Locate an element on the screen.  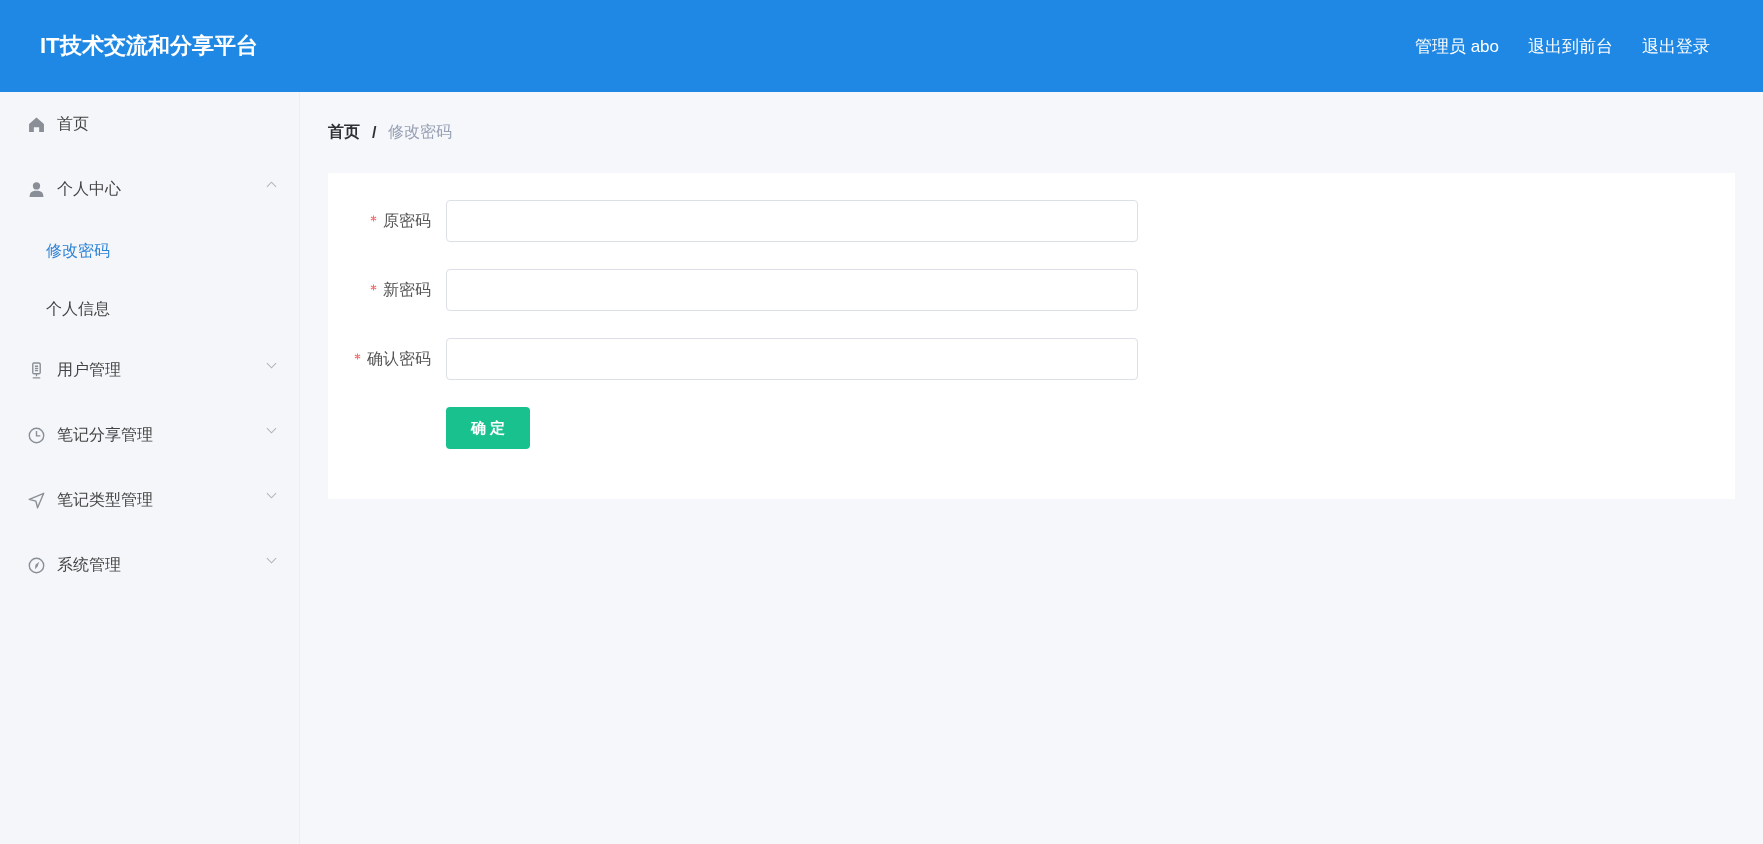
header-link: 退出登录 is located at coordinates (1676, 46).